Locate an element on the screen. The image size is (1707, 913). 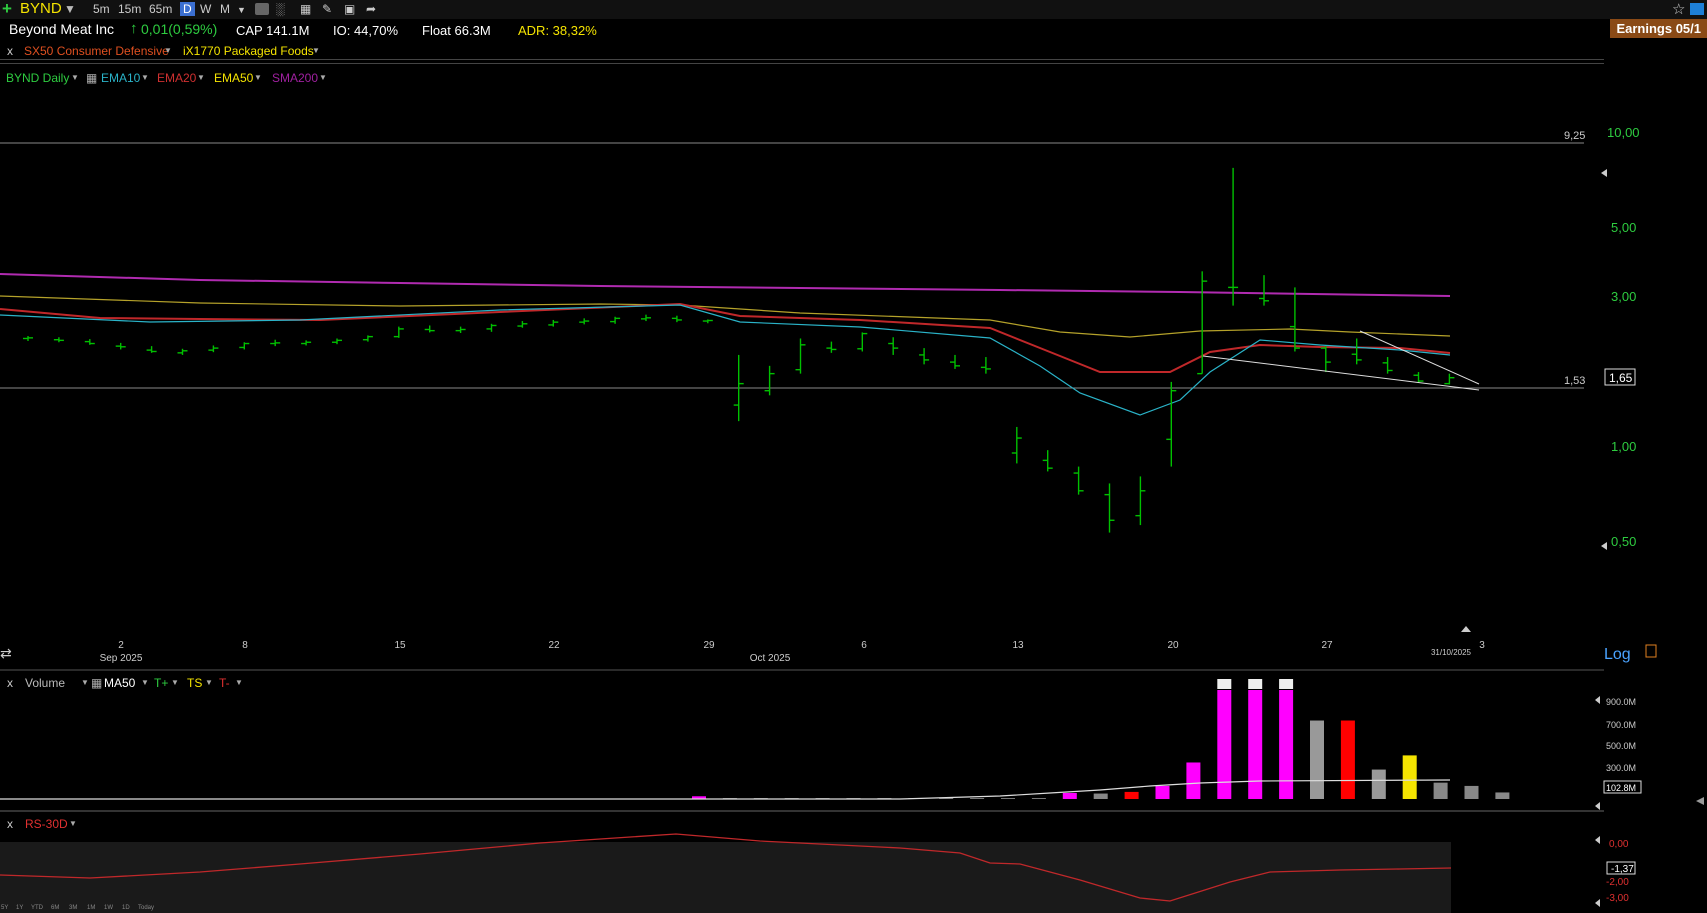
scroll-left-icon: ⇄ is located at coordinates (6, 653).